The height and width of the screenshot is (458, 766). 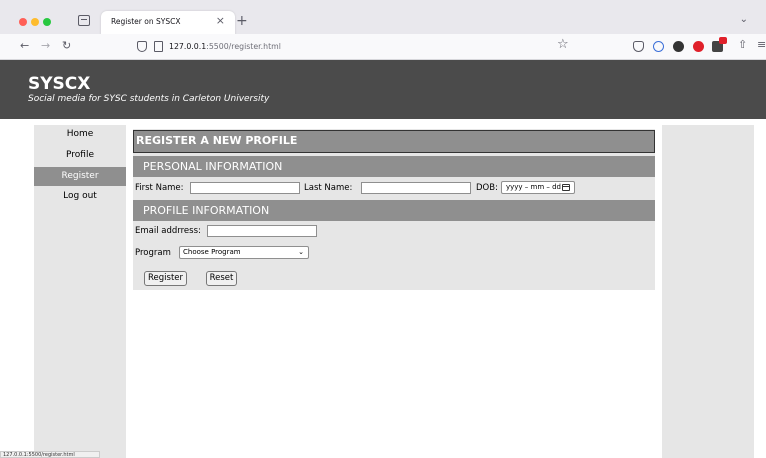 What do you see at coordinates (35, 22) in the screenshot?
I see `window-minimize-button` at bounding box center [35, 22].